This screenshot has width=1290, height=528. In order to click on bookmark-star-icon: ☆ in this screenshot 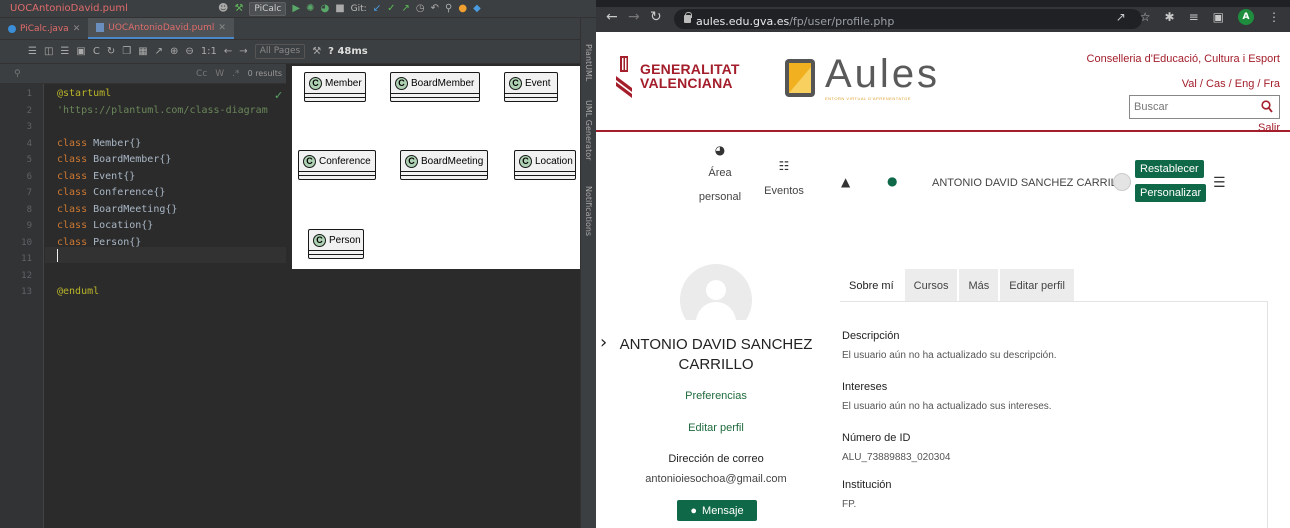, I will do `click(1145, 17)`.